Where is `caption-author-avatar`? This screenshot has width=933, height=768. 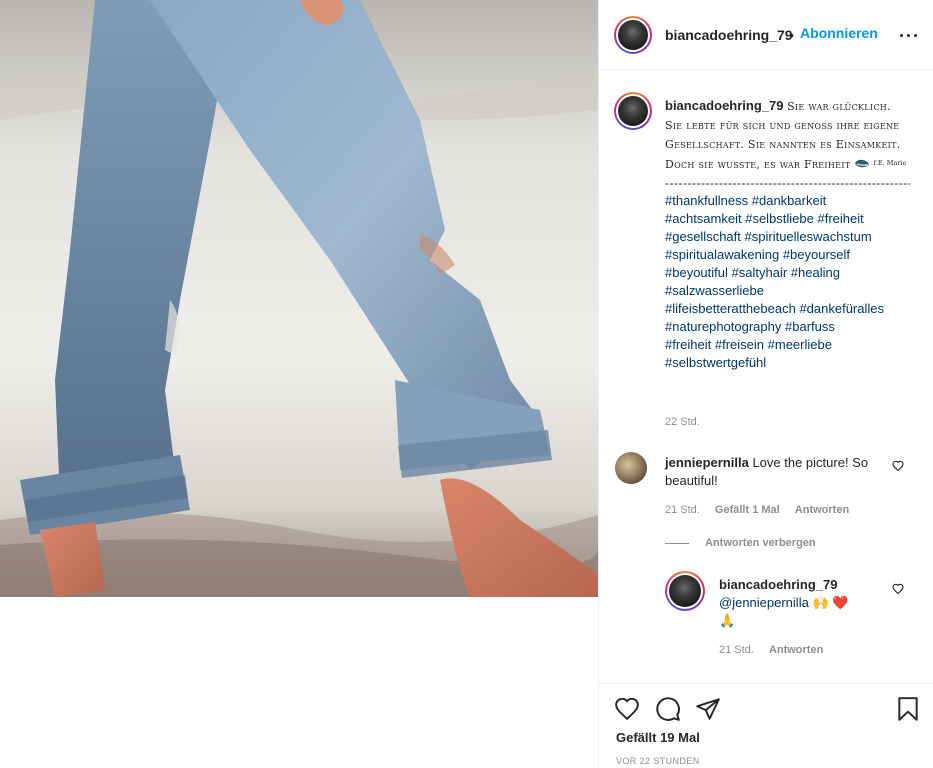
caption-author-avatar is located at coordinates (633, 111).